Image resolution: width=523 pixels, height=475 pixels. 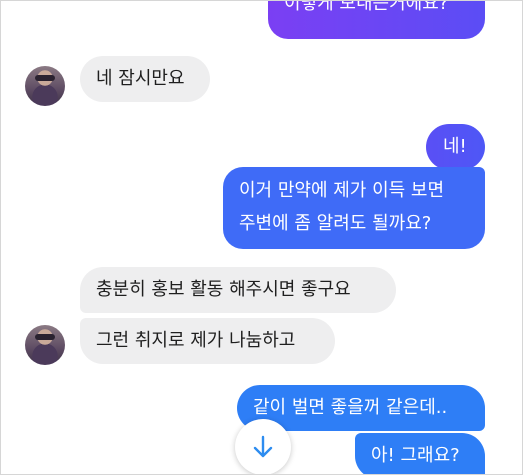 I want to click on incoming-message: 그런 취지로 제가 나눔하고, so click(x=207, y=341).